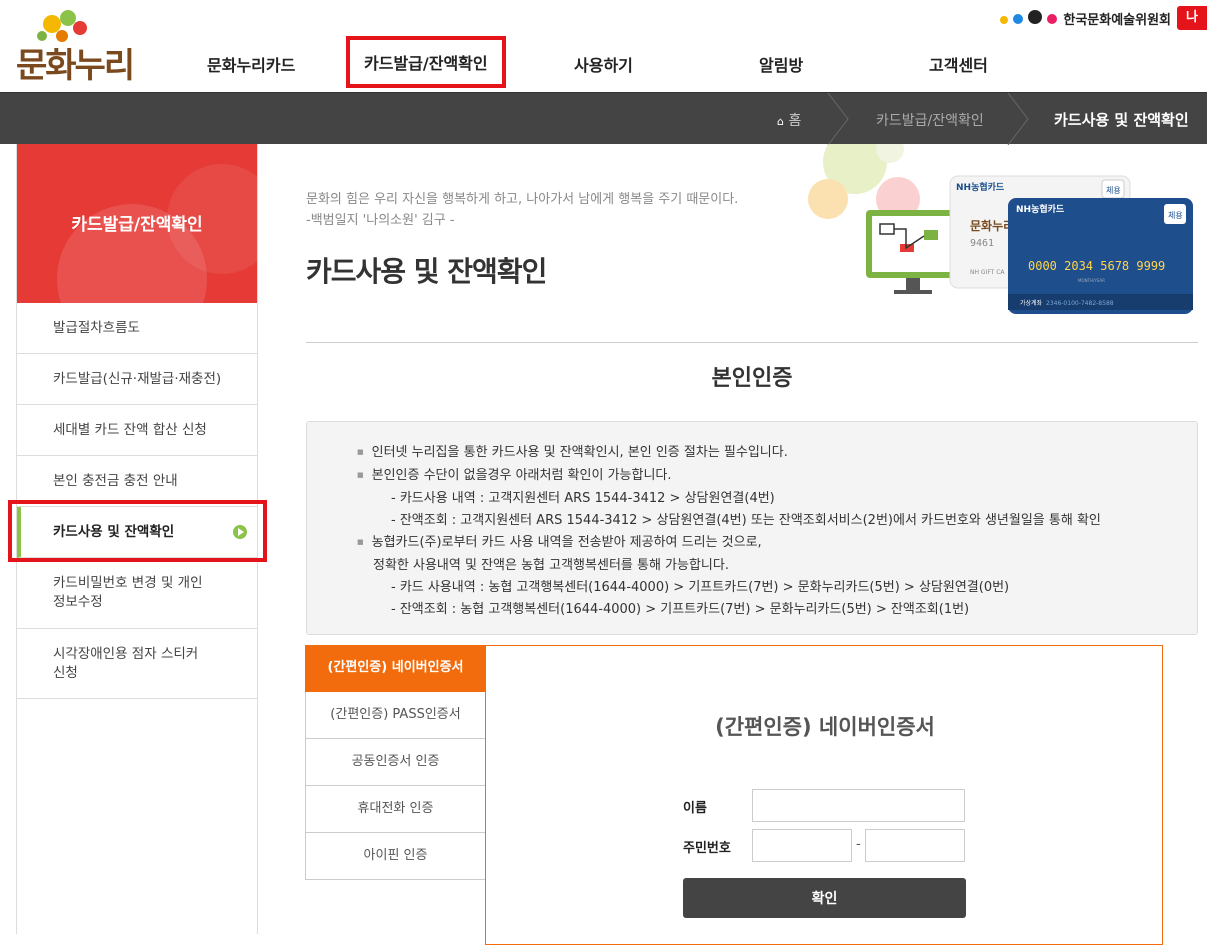 This screenshot has height=945, width=1207. Describe the element at coordinates (96, 327) in the screenshot. I see `sidebar-item-label: 발급절차흐름도` at that location.